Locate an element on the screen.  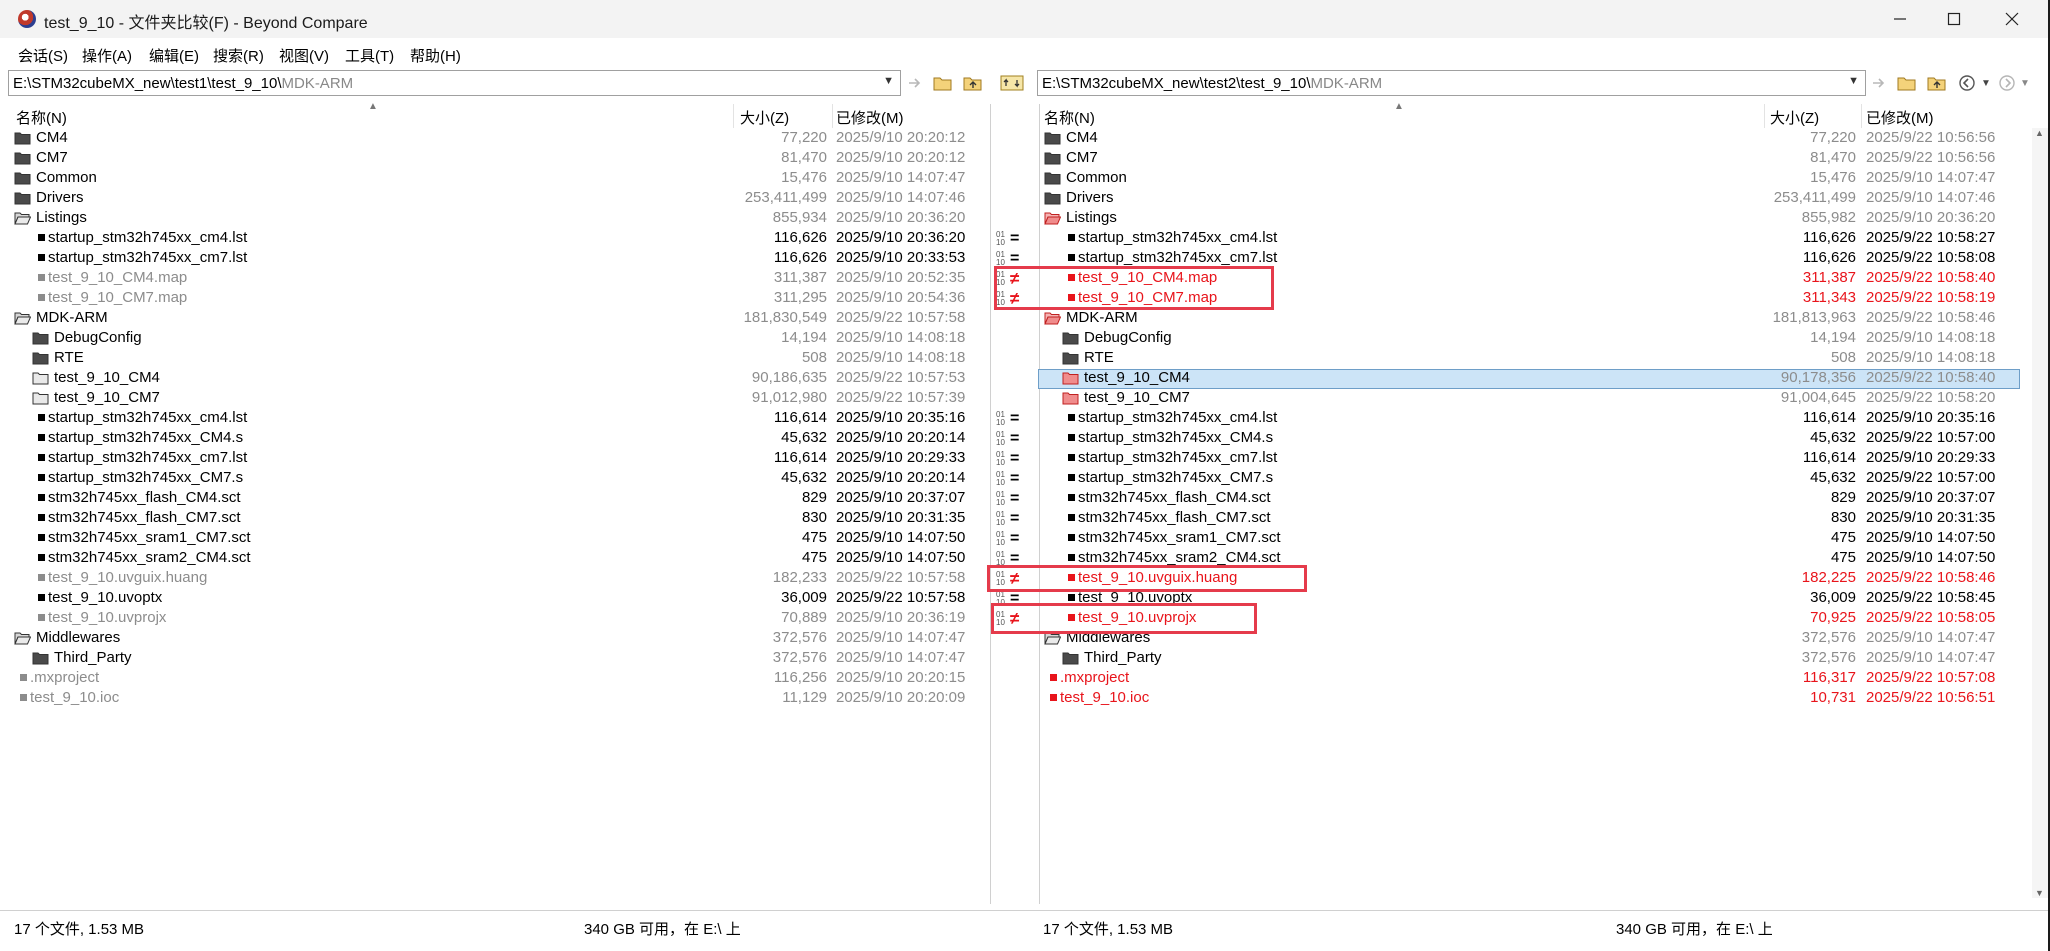
left-name: test_9_10.uvguix.huang is located at coordinates (127, 577).